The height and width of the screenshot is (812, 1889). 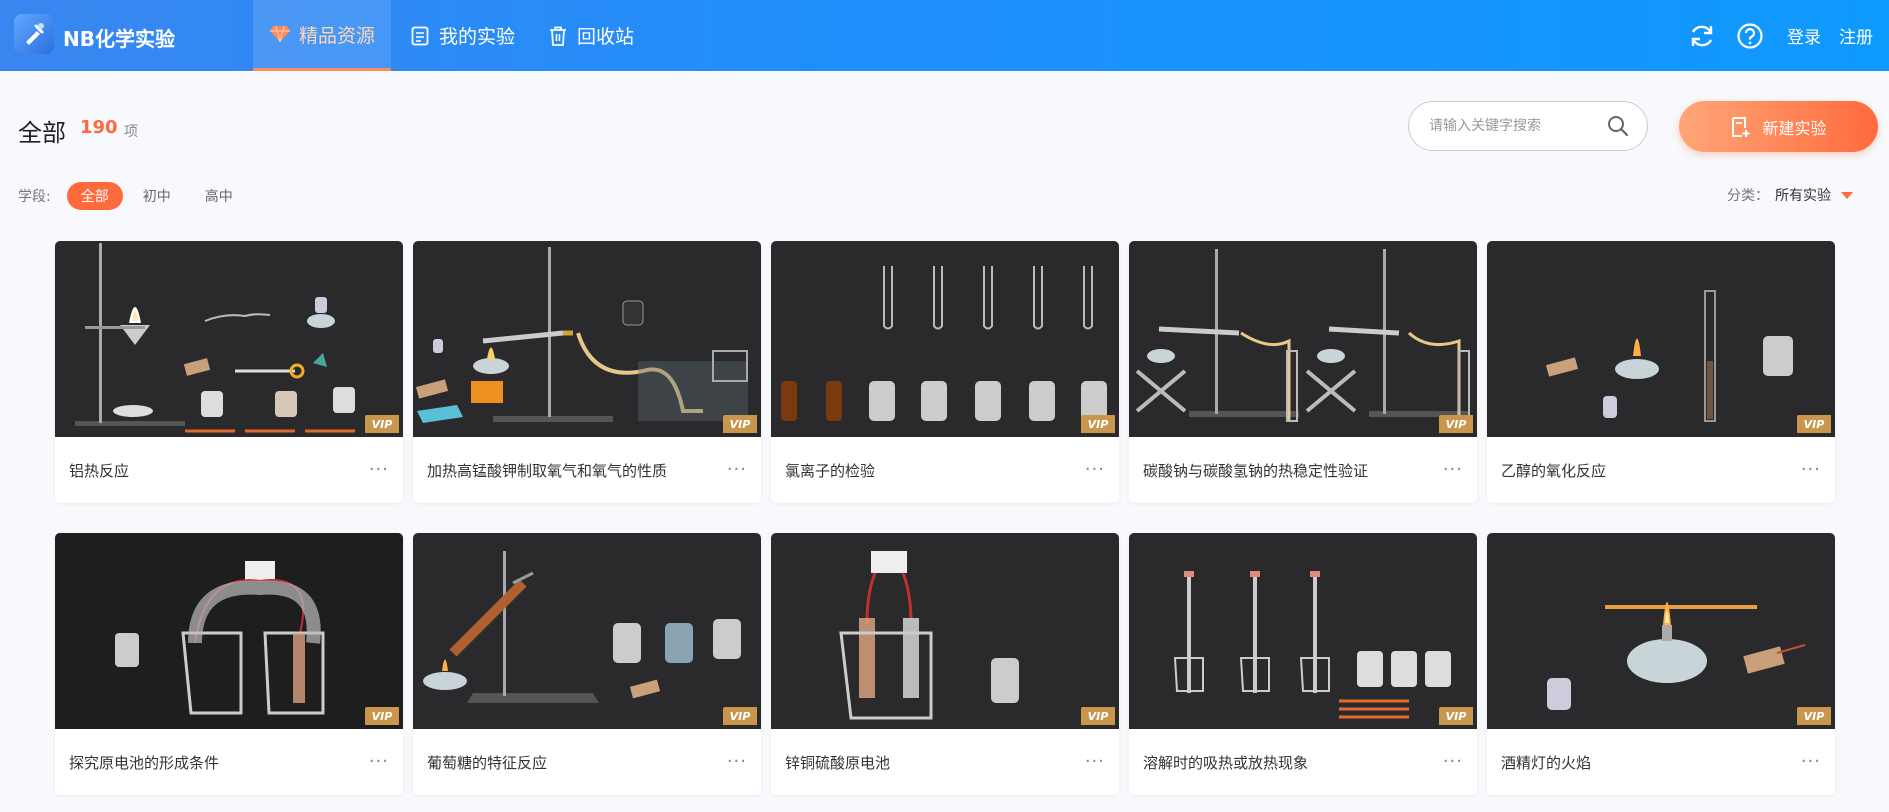 What do you see at coordinates (1256, 471) in the screenshot?
I see `card-title: 碳酸钠与碳酸氢钠的热稳定性验证` at bounding box center [1256, 471].